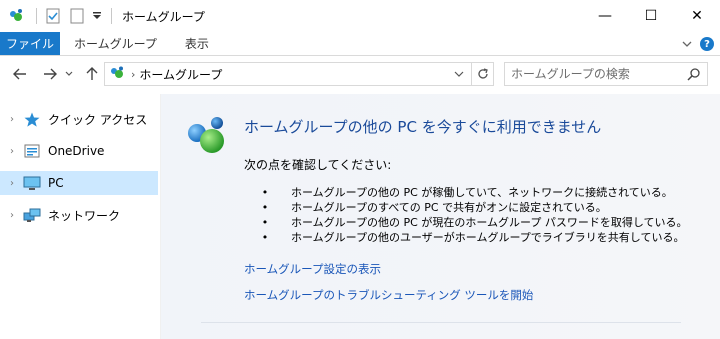 The width and height of the screenshot is (720, 339). I want to click on window-controls: — ☐ ✕, so click(651, 16).